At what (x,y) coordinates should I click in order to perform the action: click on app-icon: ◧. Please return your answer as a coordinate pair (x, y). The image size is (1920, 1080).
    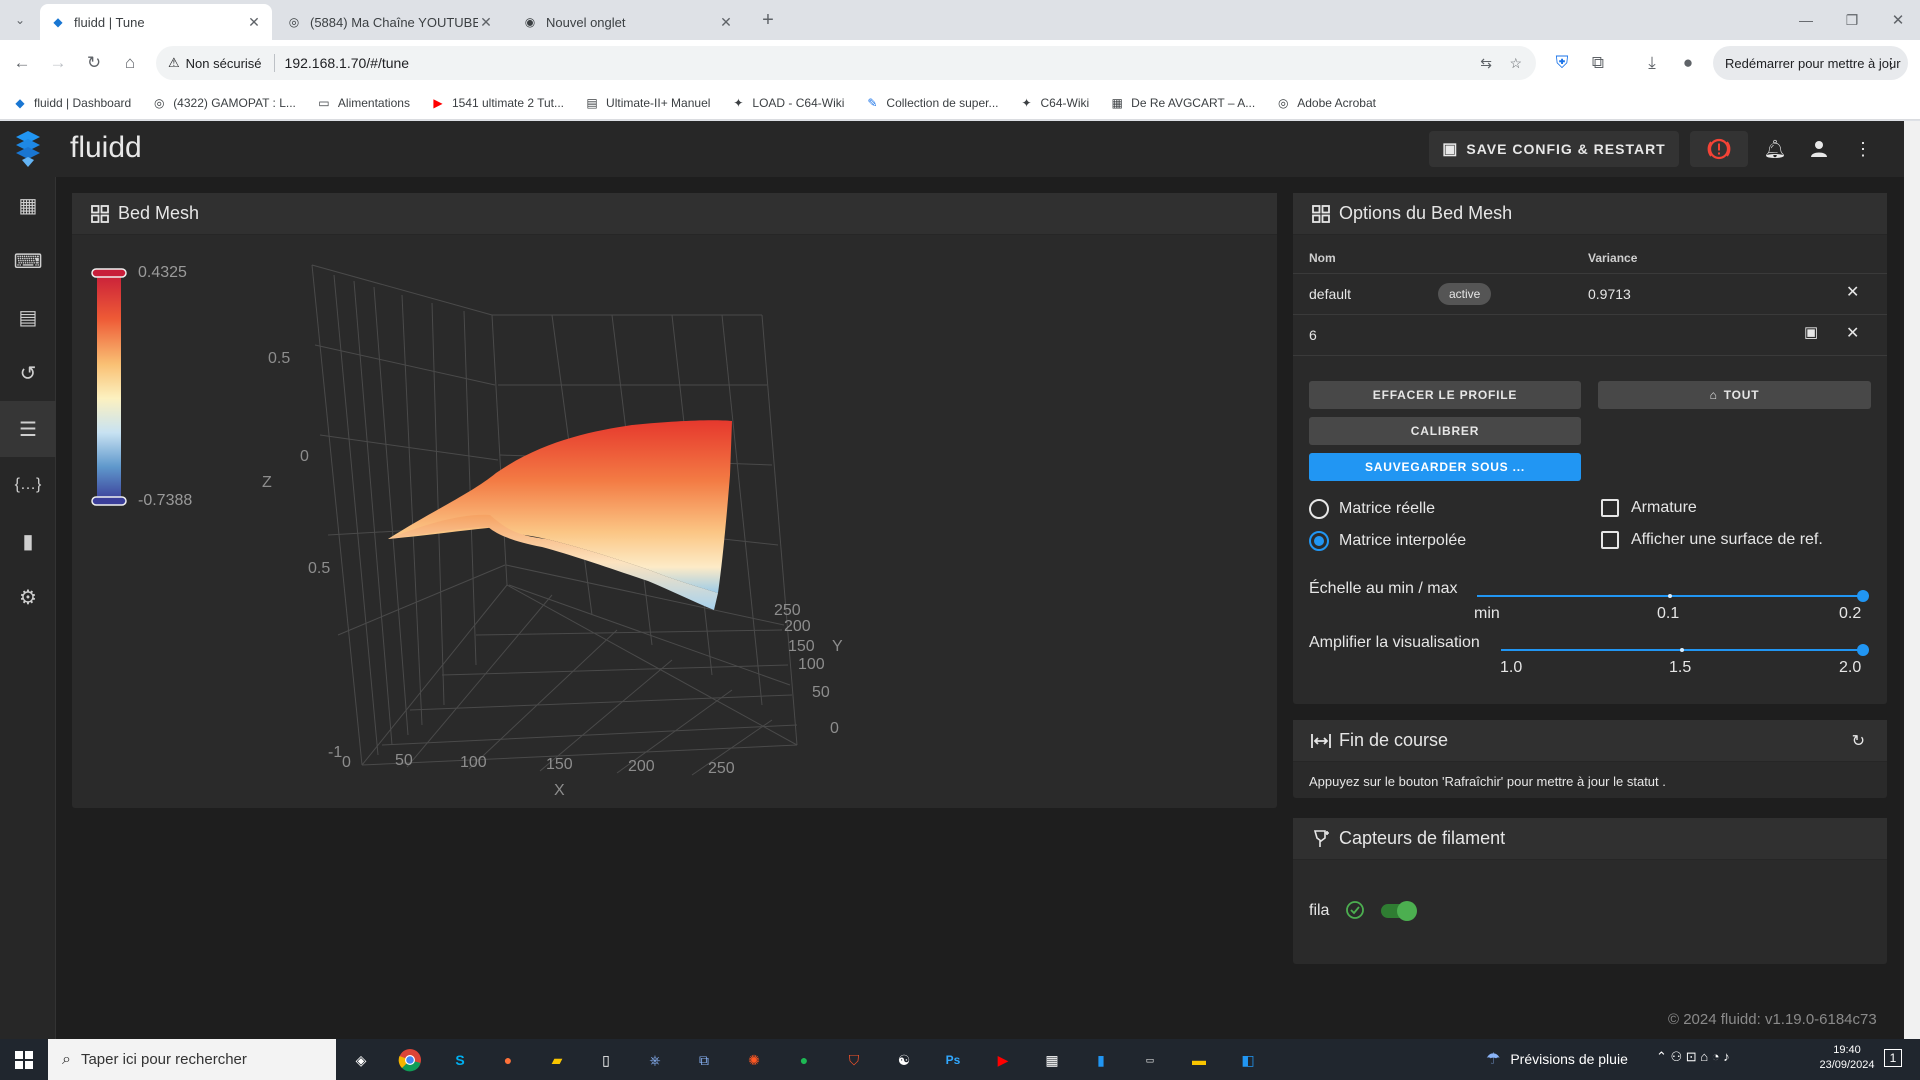
    Looking at the image, I should click on (1248, 1060).